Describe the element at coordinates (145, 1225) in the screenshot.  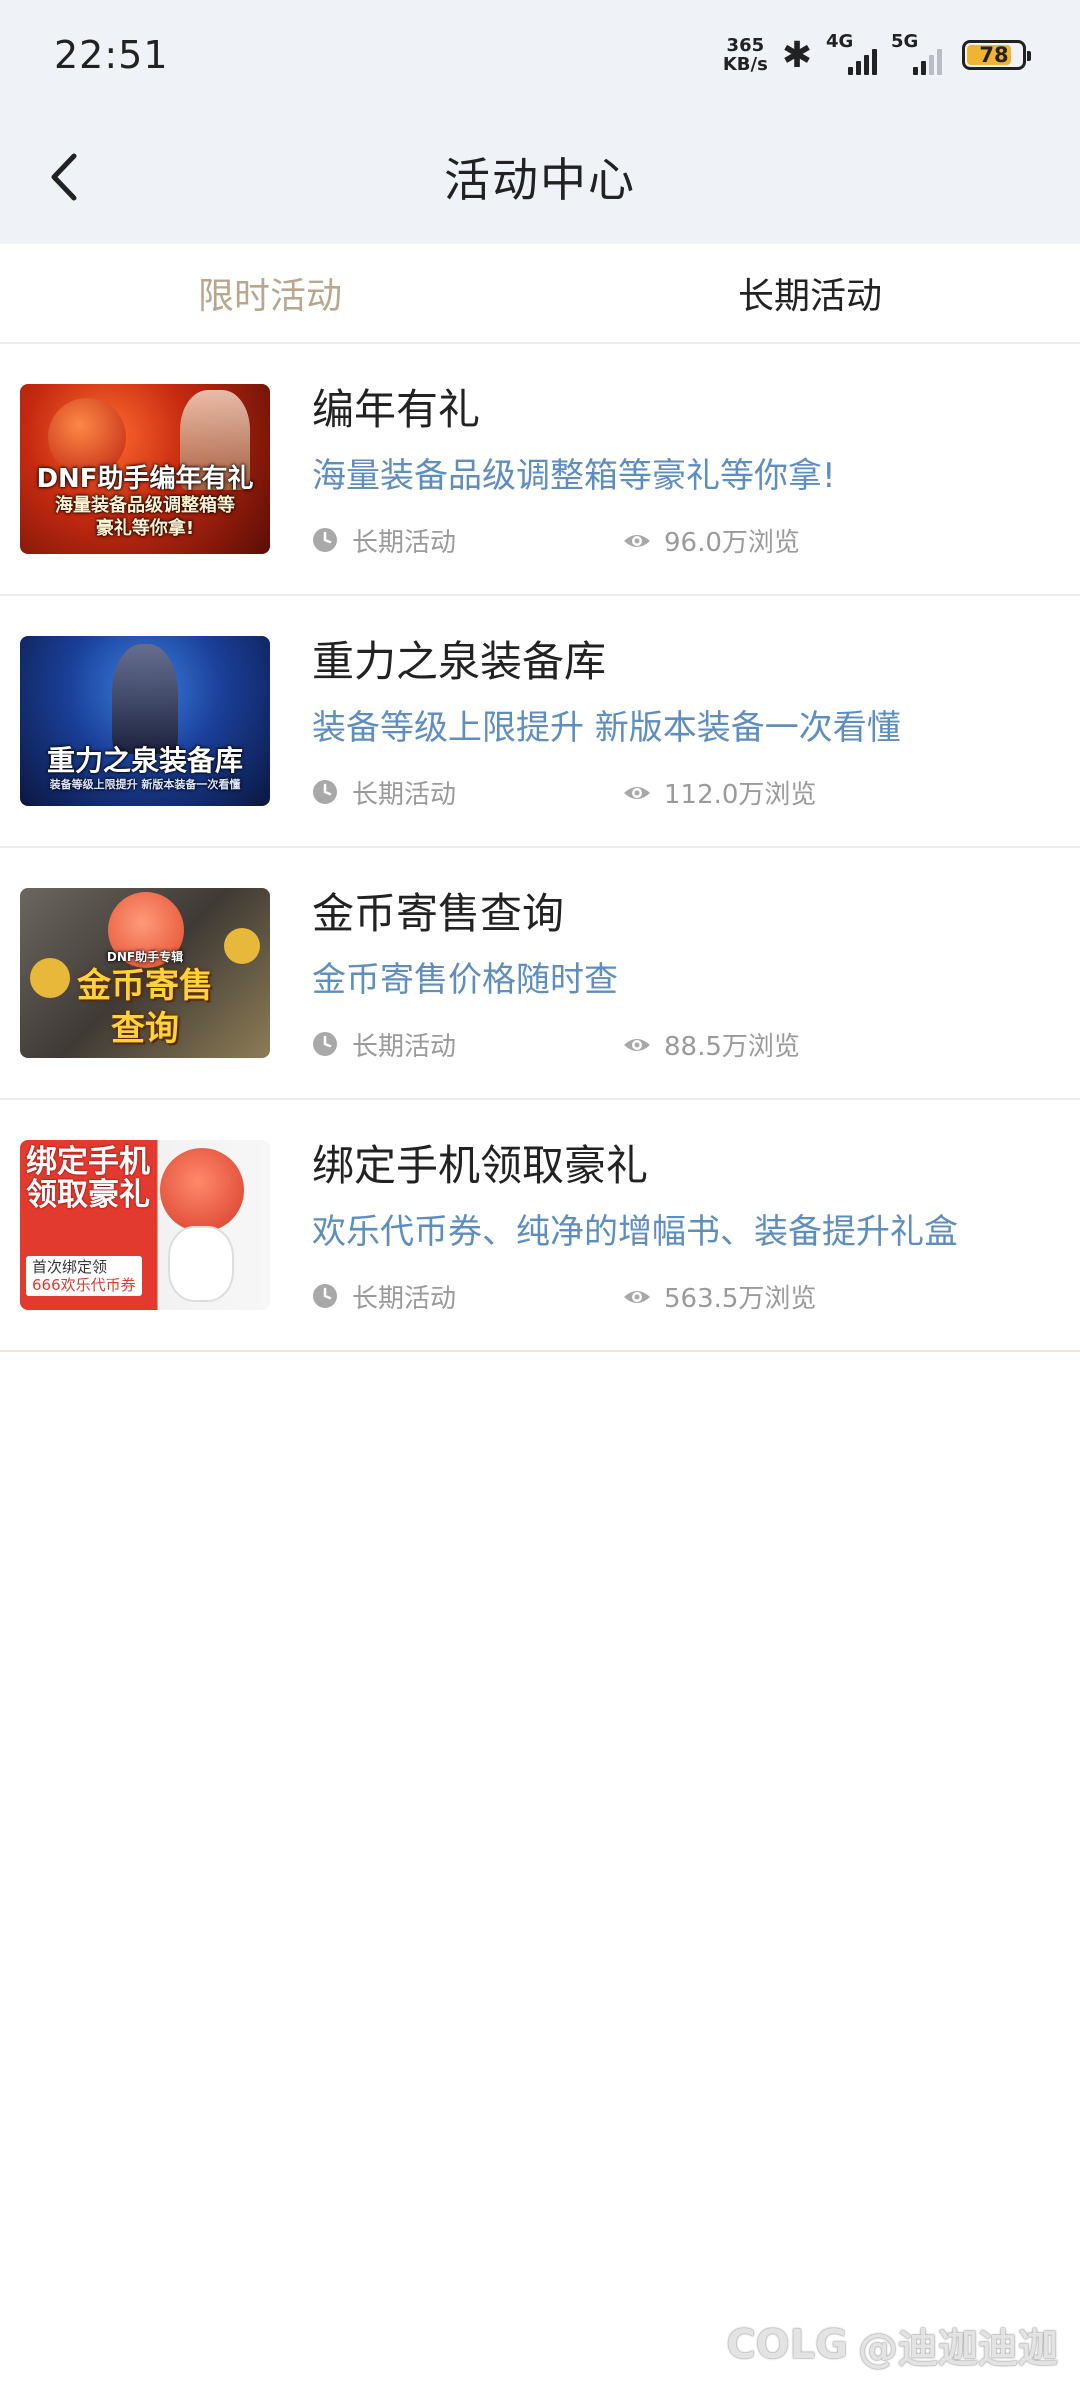
I see `activity-thumbnail: 绑定手机 领取豪礼 首次绑定领 666欢乐代币券` at that location.